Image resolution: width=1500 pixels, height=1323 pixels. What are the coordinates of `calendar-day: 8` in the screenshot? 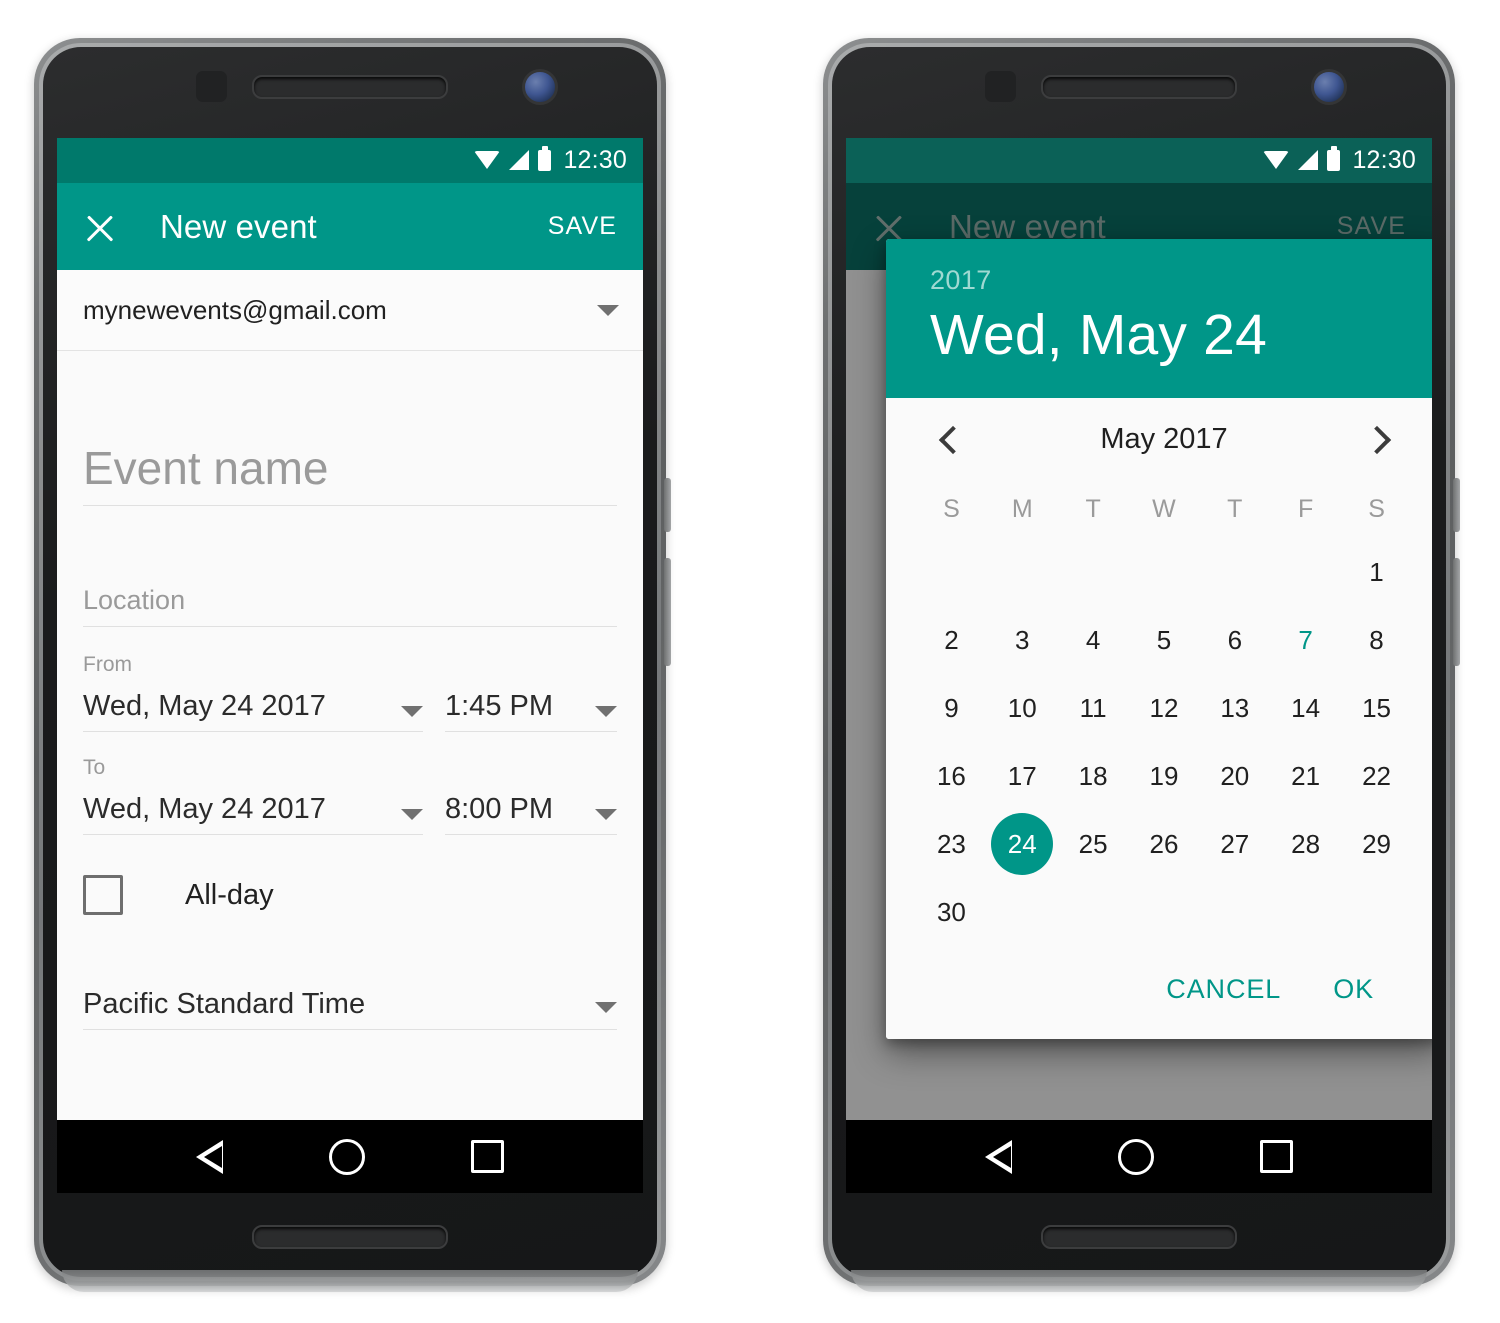 It's located at (1376, 640).